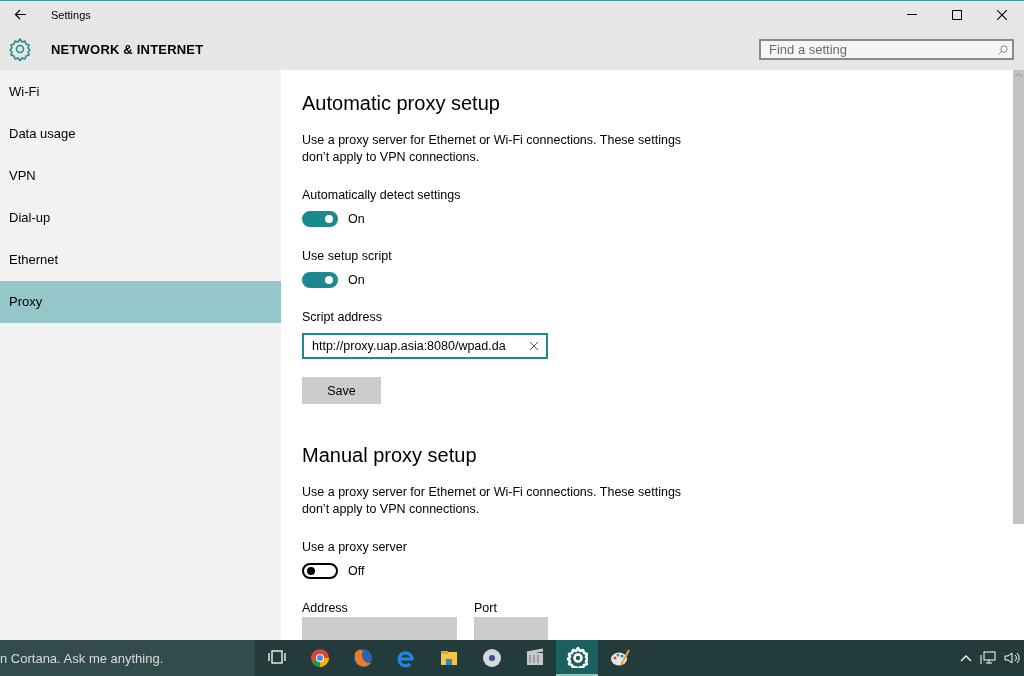  What do you see at coordinates (1018, 75) in the screenshot?
I see `scroll-up-icon` at bounding box center [1018, 75].